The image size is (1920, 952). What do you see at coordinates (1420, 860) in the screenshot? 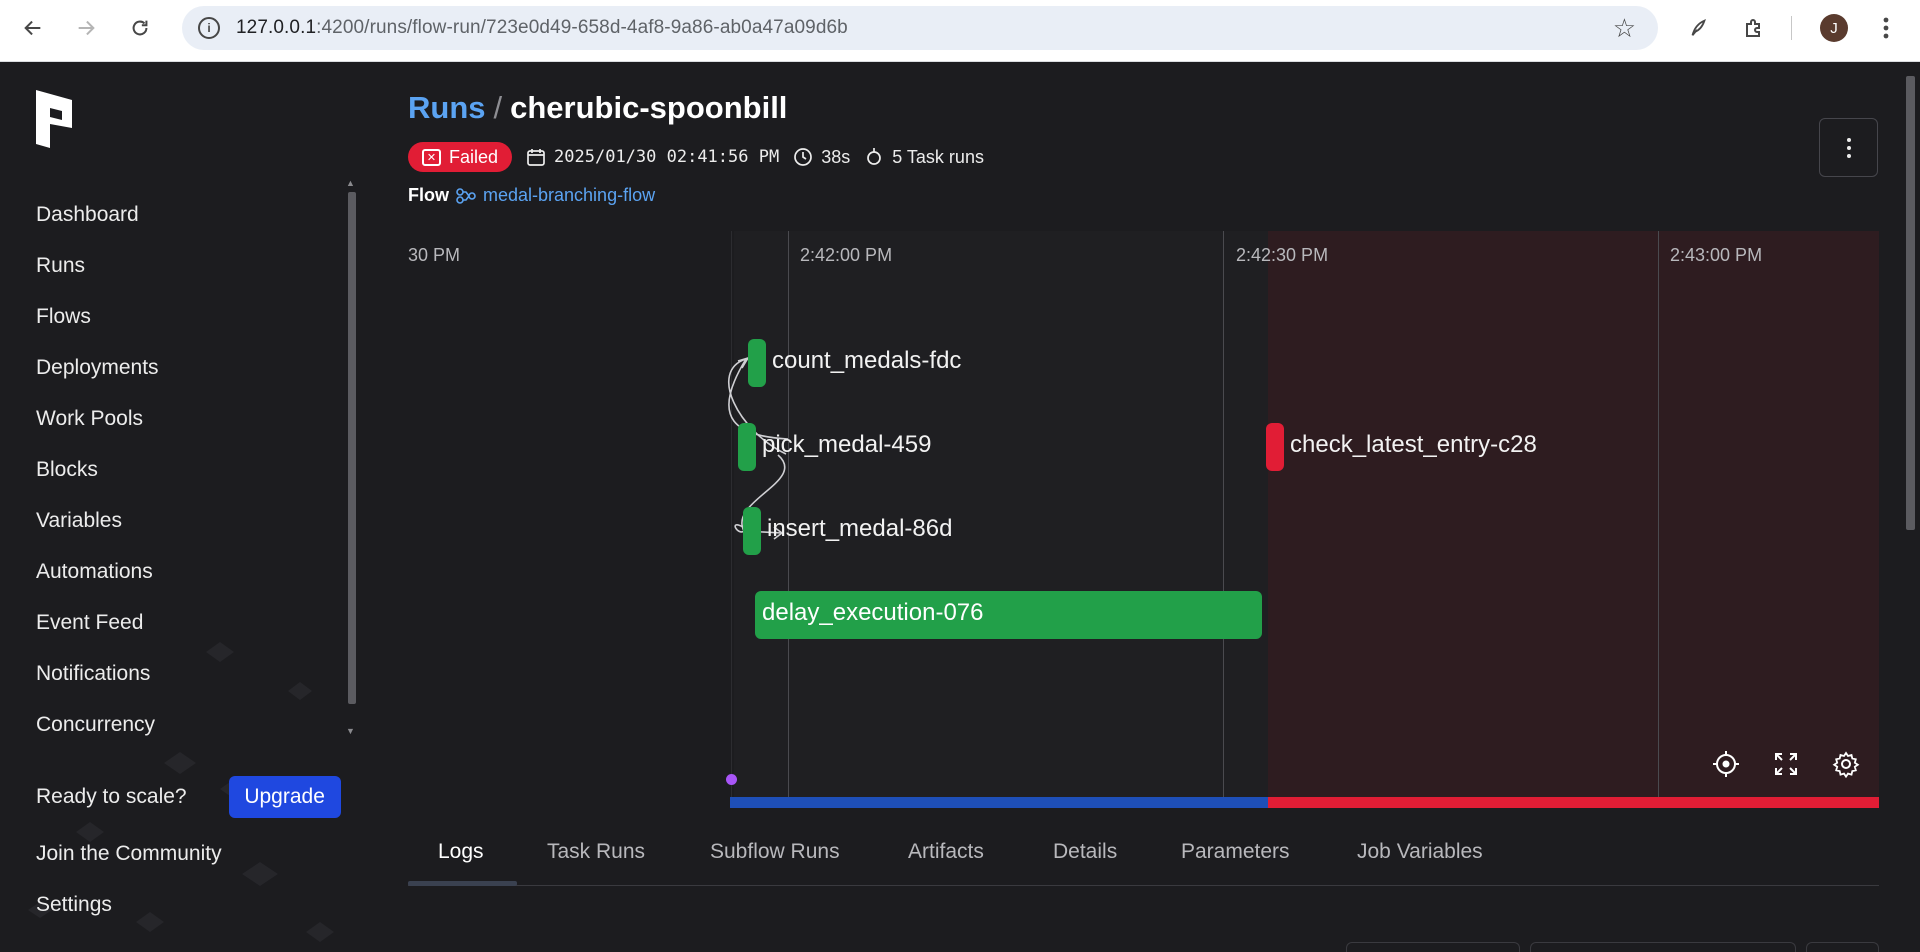
I see `tab-job-variables: Job Variables` at bounding box center [1420, 860].